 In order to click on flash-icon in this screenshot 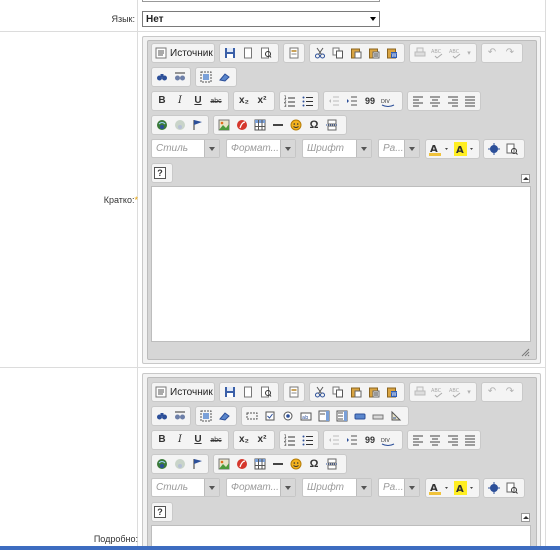, I will do `click(242, 464)`.